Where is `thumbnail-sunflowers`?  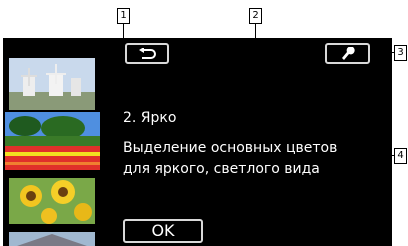 thumbnail-sunflowers is located at coordinates (52, 201).